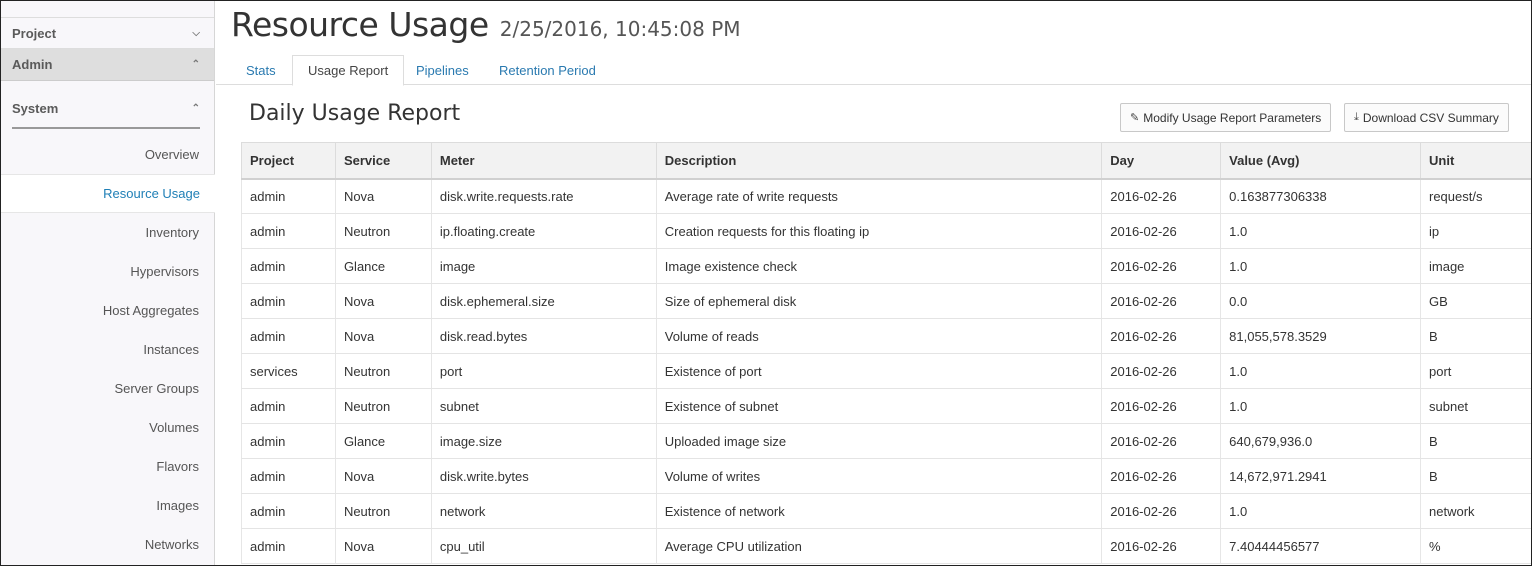 Image resolution: width=1532 pixels, height=566 pixels. What do you see at coordinates (107, 349) in the screenshot?
I see `sidebar-item-instances: Instances` at bounding box center [107, 349].